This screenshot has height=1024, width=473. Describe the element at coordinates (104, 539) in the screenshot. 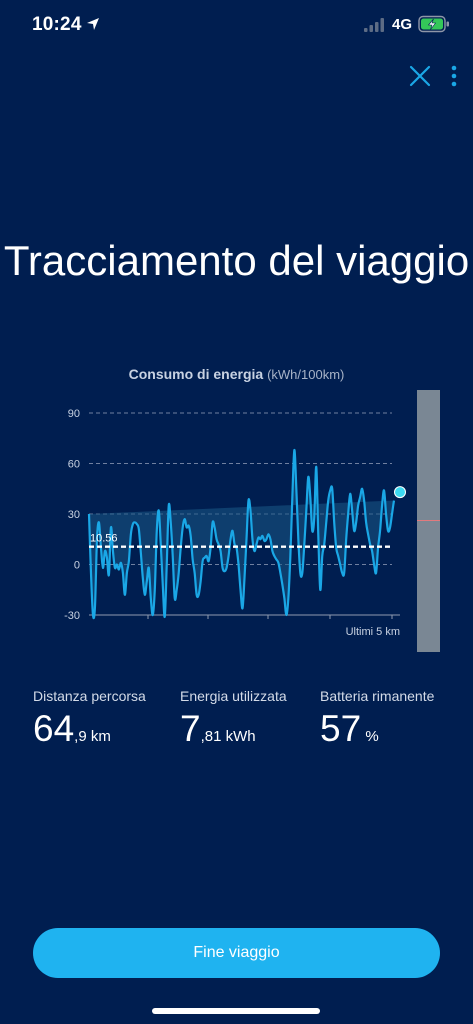

I see `average-label: 10.56` at that location.